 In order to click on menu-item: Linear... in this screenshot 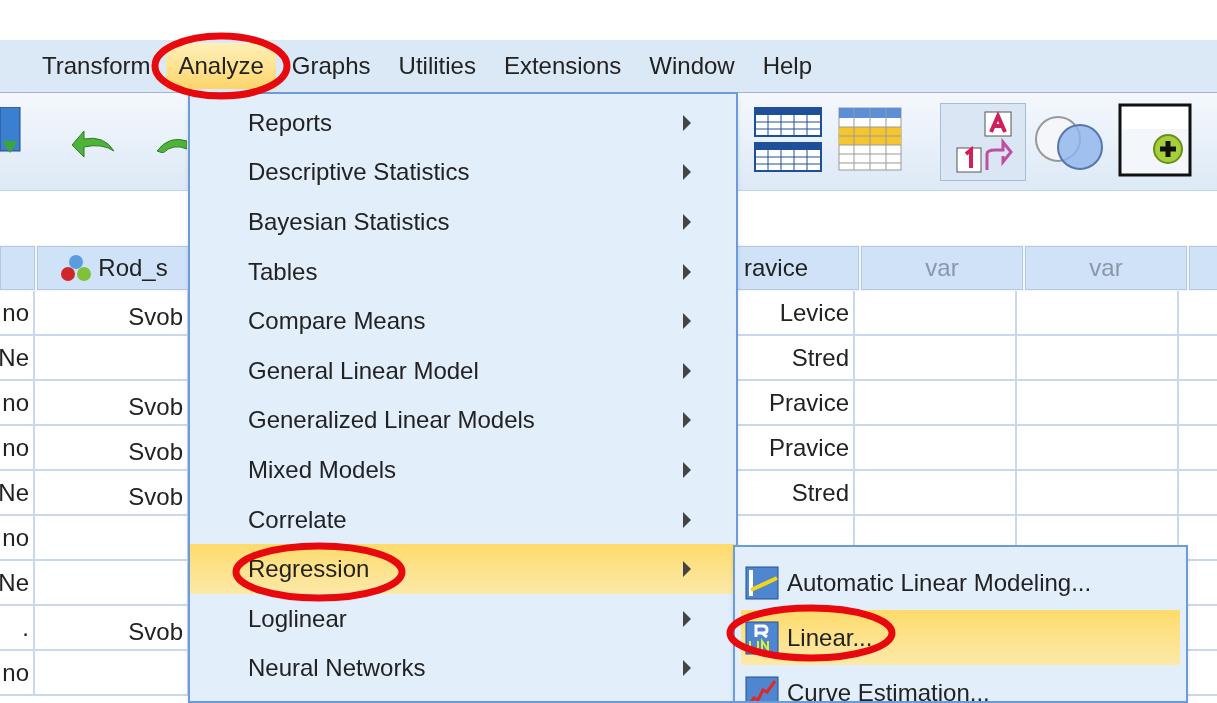, I will do `click(960, 637)`.